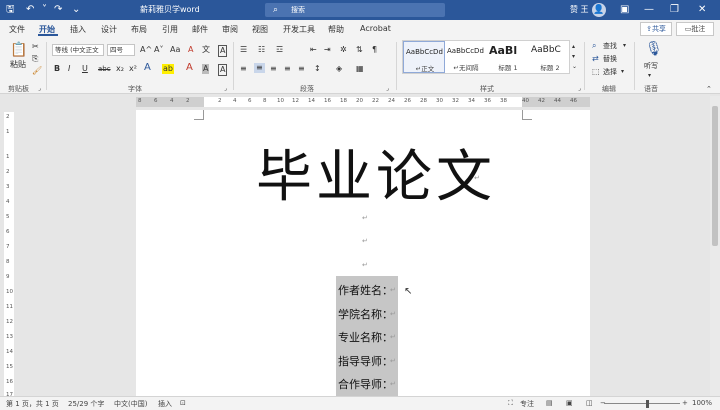  Describe the element at coordinates (158, 50) in the screenshot. I see `shrink-font-icon: A˅` at that location.